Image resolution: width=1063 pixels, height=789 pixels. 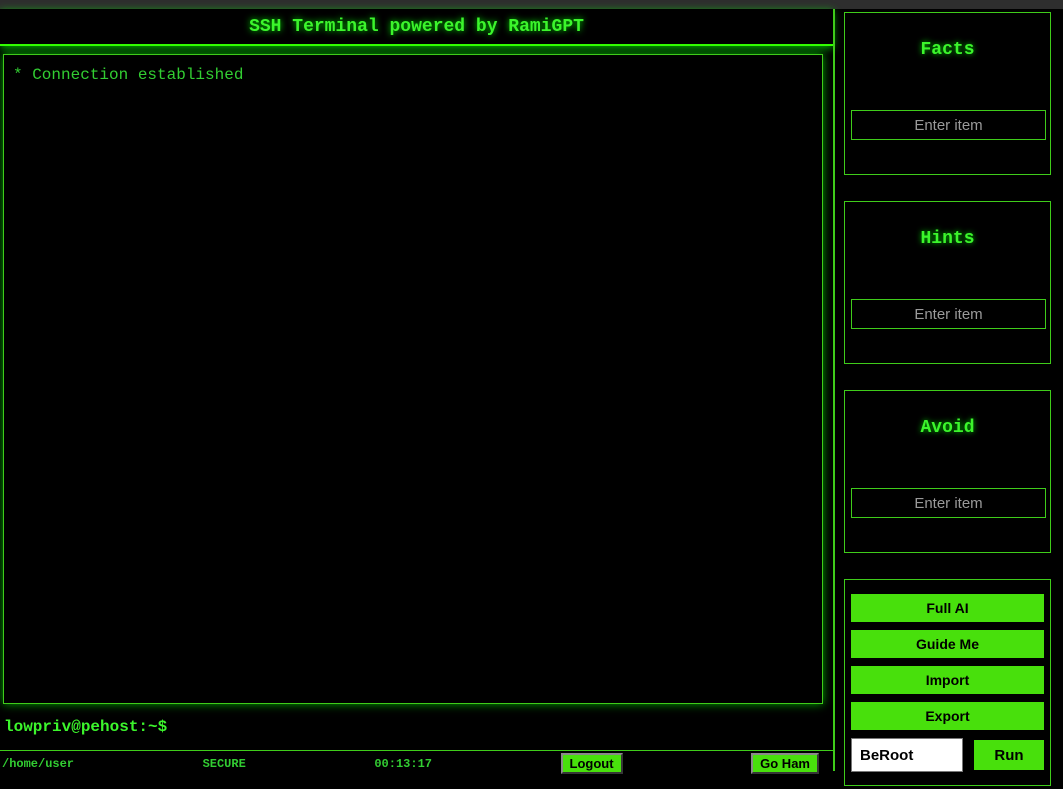 I want to click on app-title: SSH Terminal powered by RamiGPT, so click(x=416, y=26).